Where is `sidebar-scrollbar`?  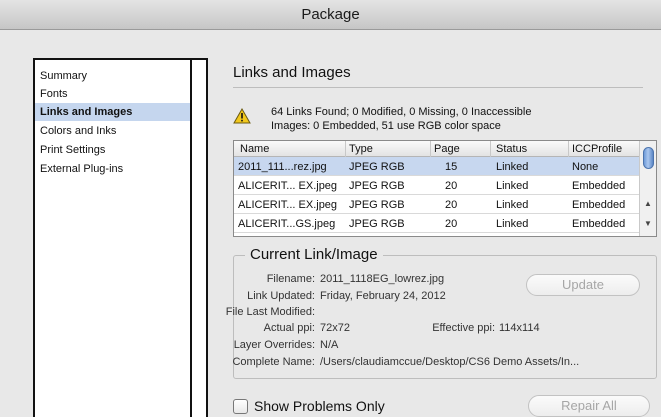
sidebar-scrollbar is located at coordinates (198, 238).